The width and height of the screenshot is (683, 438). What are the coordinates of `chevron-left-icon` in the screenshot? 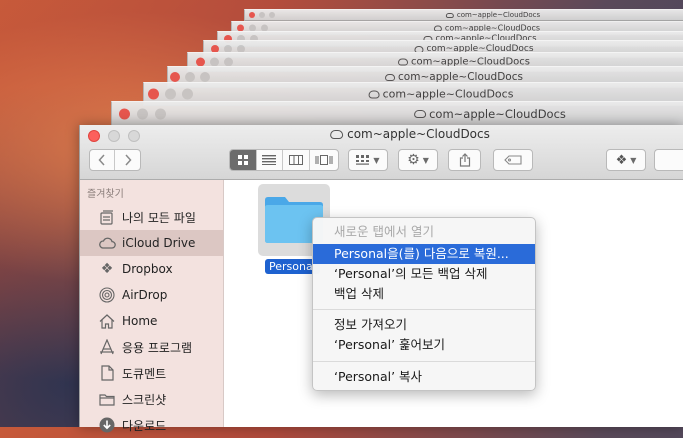 It's located at (101, 160).